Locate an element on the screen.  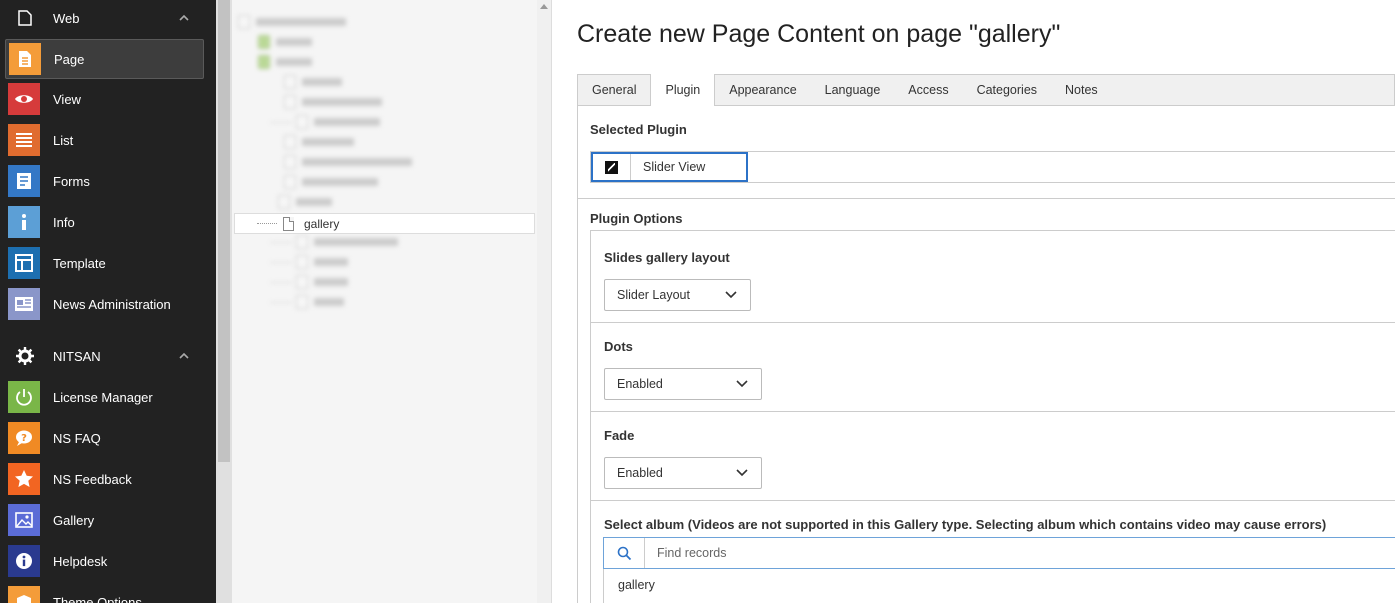
image-icon is located at coordinates (24, 520).